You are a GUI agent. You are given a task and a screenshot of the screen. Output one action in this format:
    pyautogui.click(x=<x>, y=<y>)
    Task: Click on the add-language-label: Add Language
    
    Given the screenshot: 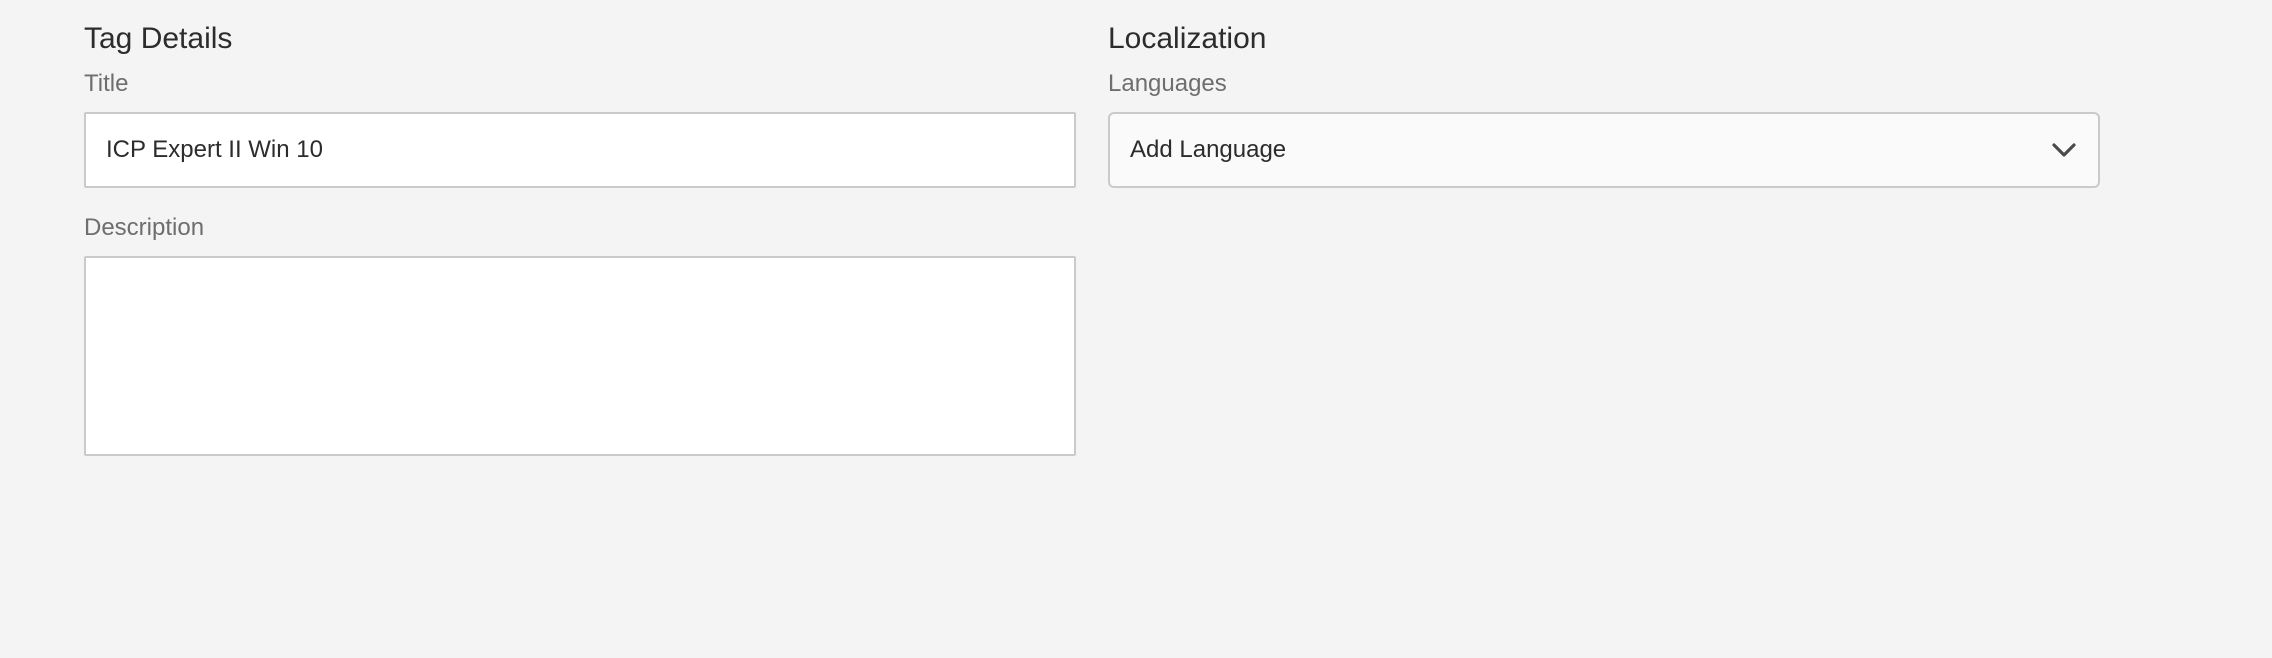 What is the action you would take?
    pyautogui.click(x=1208, y=149)
    